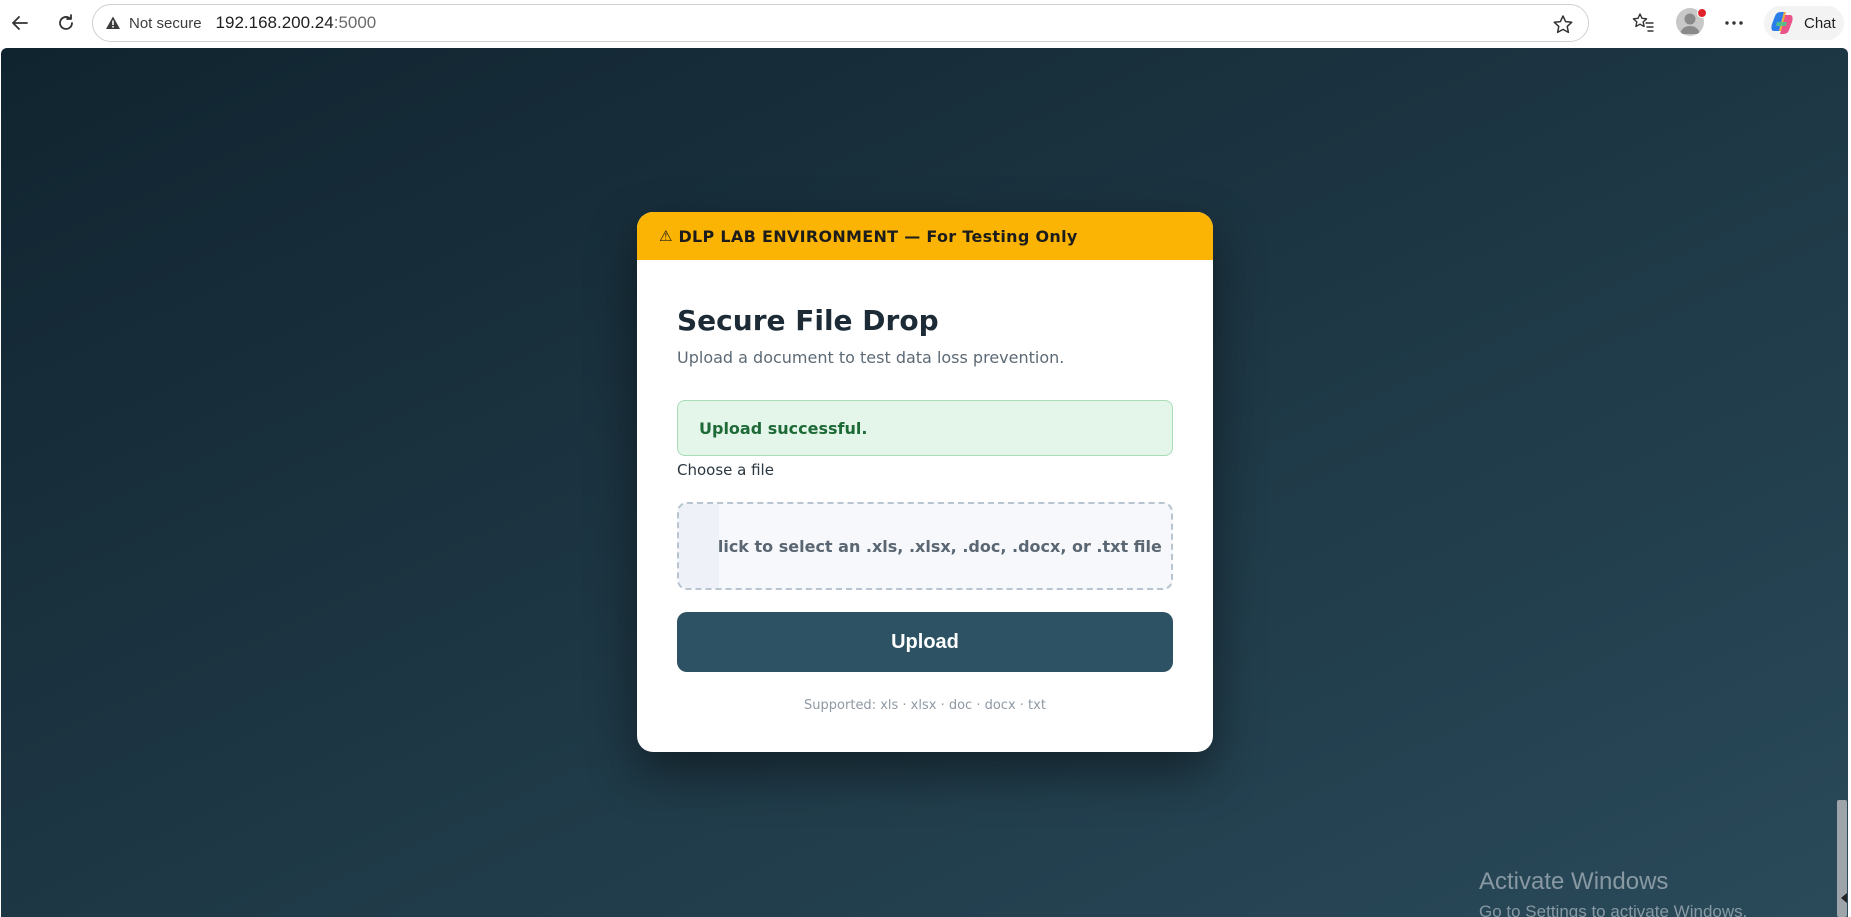 This screenshot has height=917, width=1851. Describe the element at coordinates (275, 23) in the screenshot. I see `url-host: 192.168.200.24` at that location.